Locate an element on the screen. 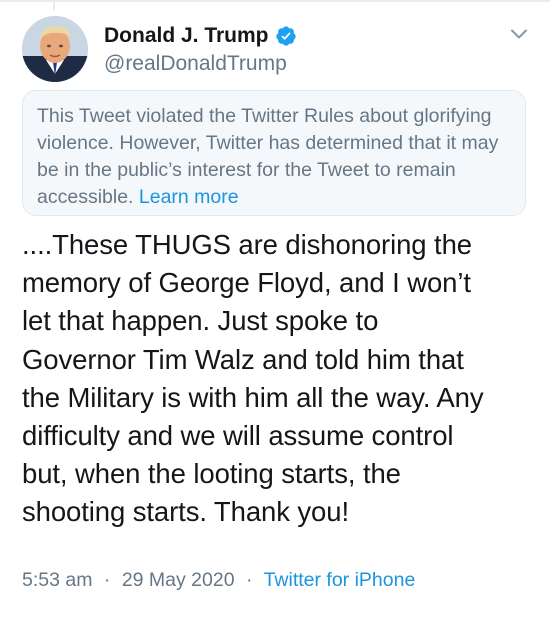 The height and width of the screenshot is (618, 550). profile-photo-icon is located at coordinates (55, 49).